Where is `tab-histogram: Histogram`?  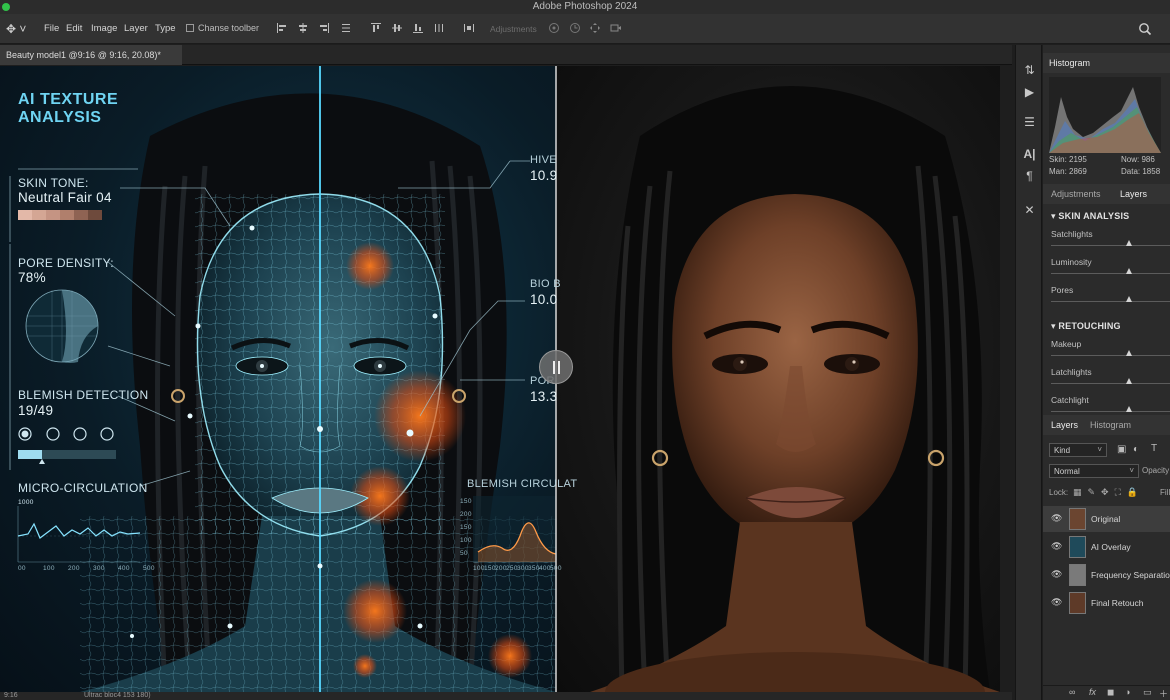
tab-histogram: Histogram is located at coordinates (1069, 63).